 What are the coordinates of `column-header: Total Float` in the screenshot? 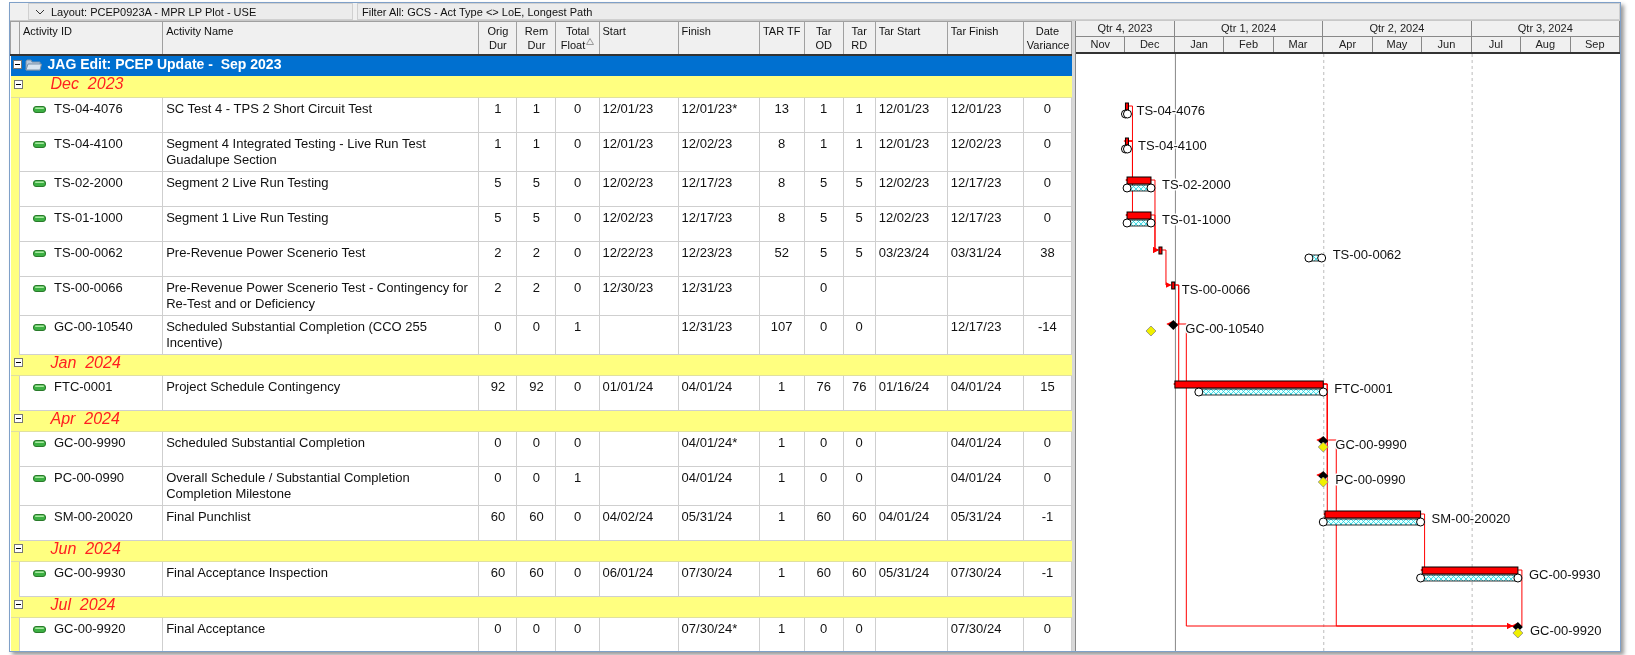 It's located at (577, 38).